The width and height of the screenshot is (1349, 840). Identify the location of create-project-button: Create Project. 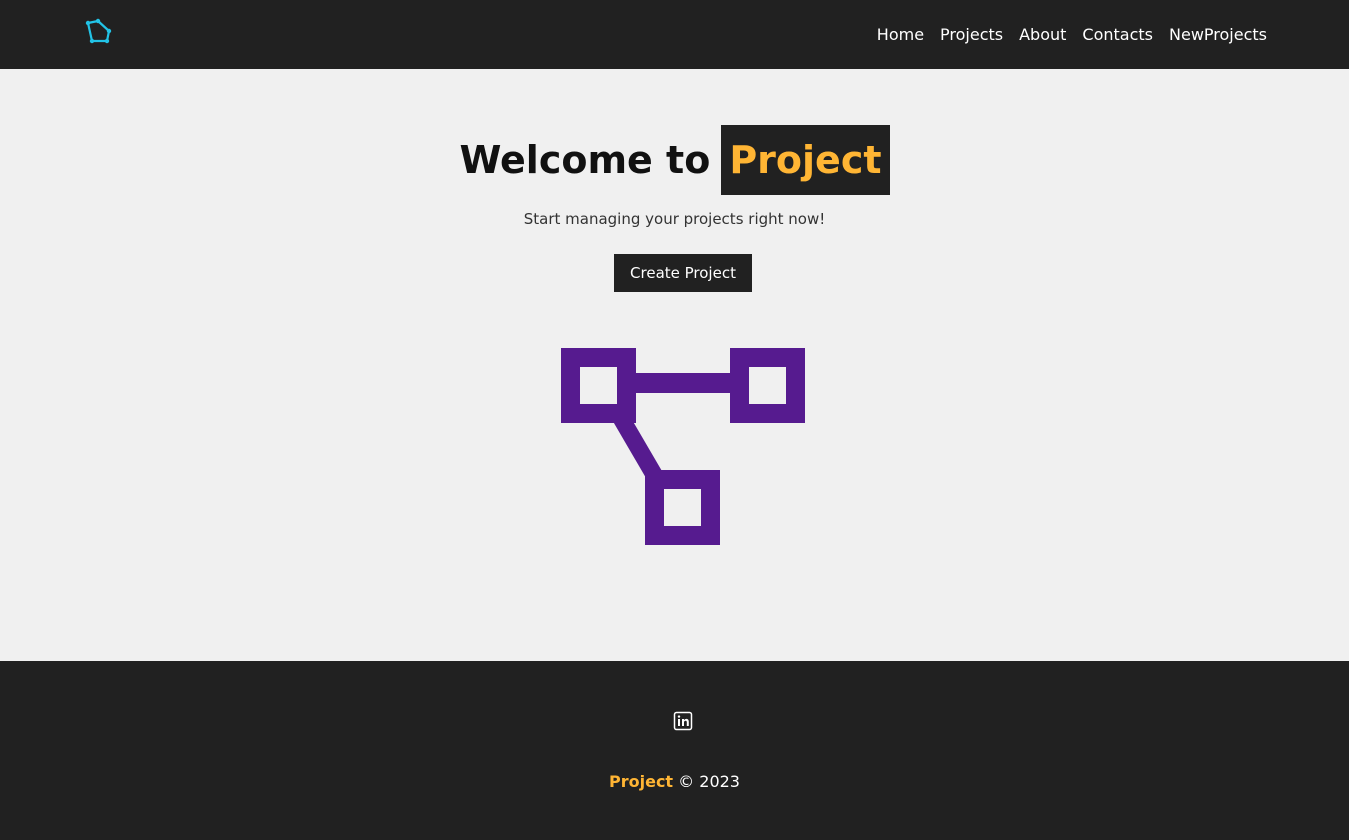
(683, 273).